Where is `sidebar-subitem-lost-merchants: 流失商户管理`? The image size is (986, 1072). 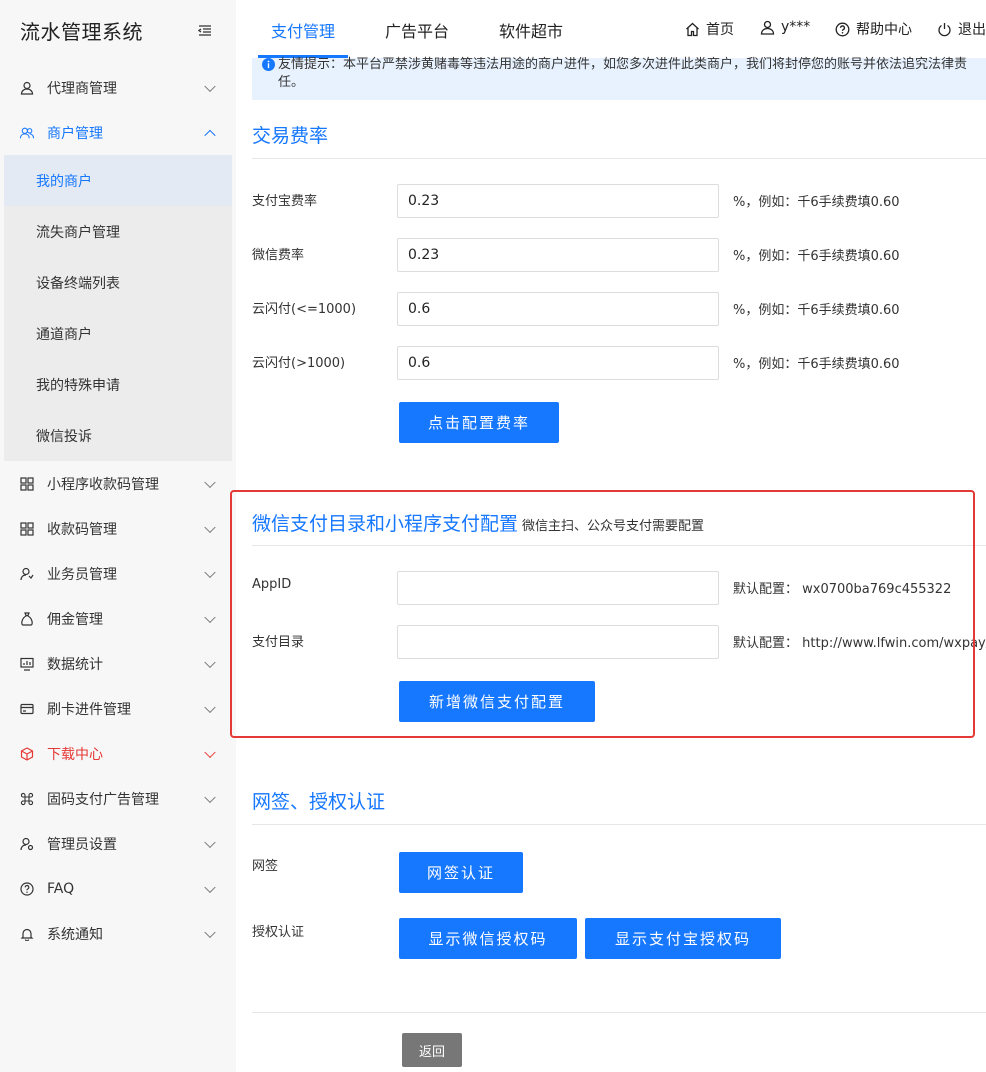 sidebar-subitem-lost-merchants: 流失商户管理 is located at coordinates (118, 231).